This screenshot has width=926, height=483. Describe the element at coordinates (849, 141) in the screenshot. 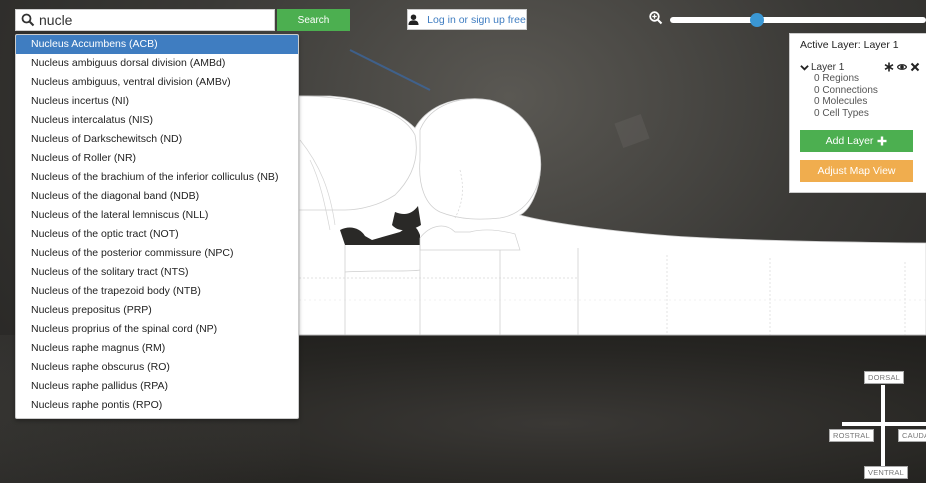

I see `add-layer-label: Add Layer` at that location.